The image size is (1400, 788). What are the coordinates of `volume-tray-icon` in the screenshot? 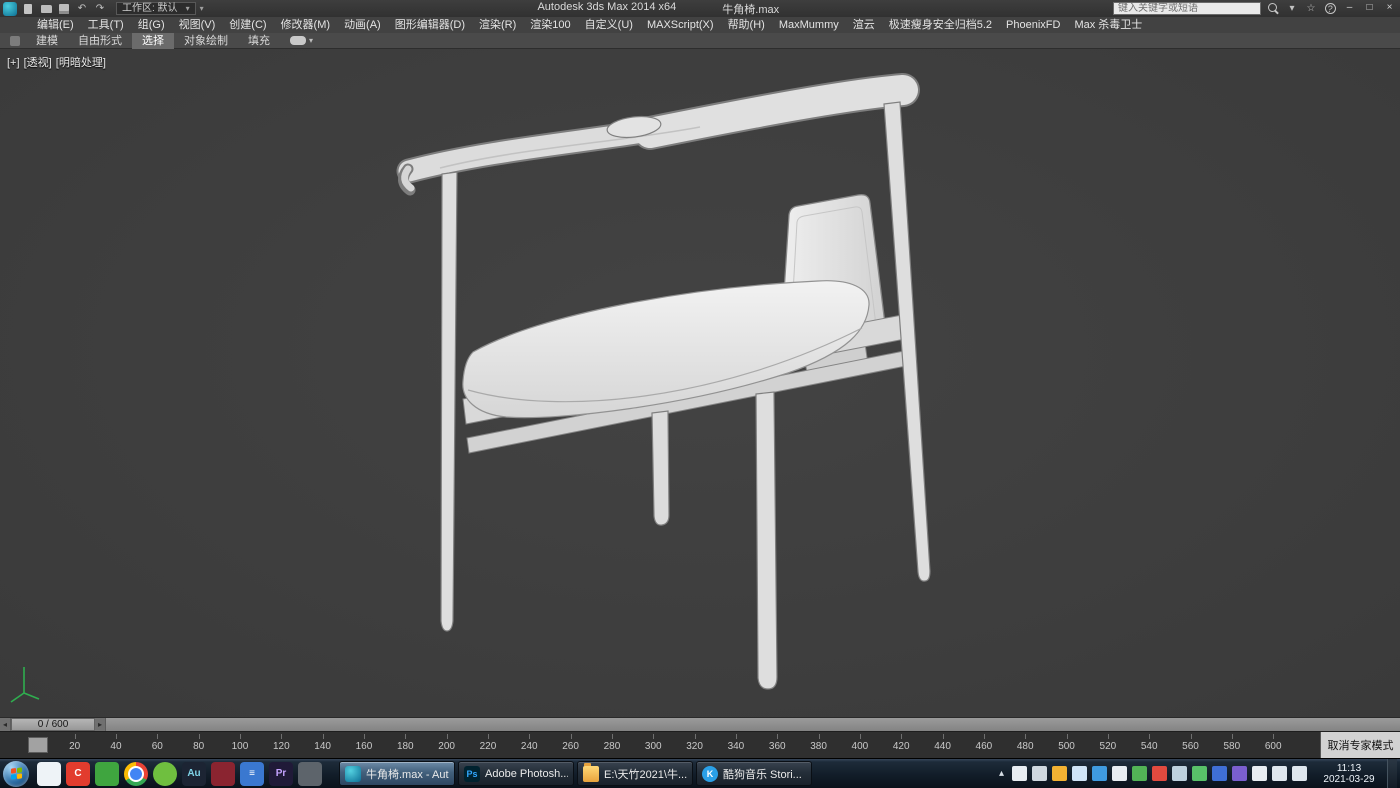 It's located at (1279, 773).